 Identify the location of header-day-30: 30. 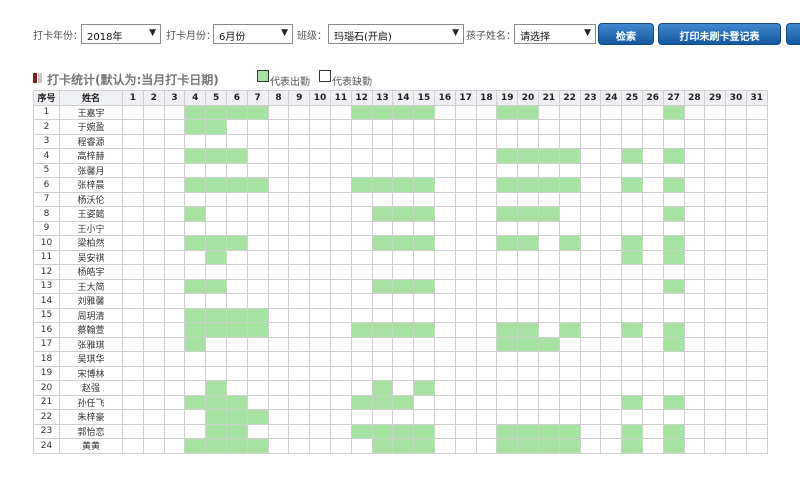
(736, 98).